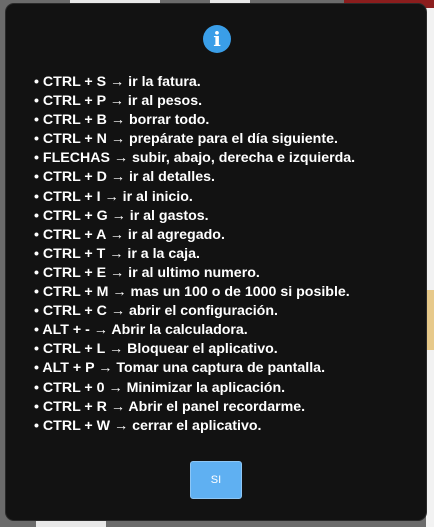  Describe the element at coordinates (122, 120) in the screenshot. I see `shortcut-item: • CTRL + B → borrar todo.` at that location.